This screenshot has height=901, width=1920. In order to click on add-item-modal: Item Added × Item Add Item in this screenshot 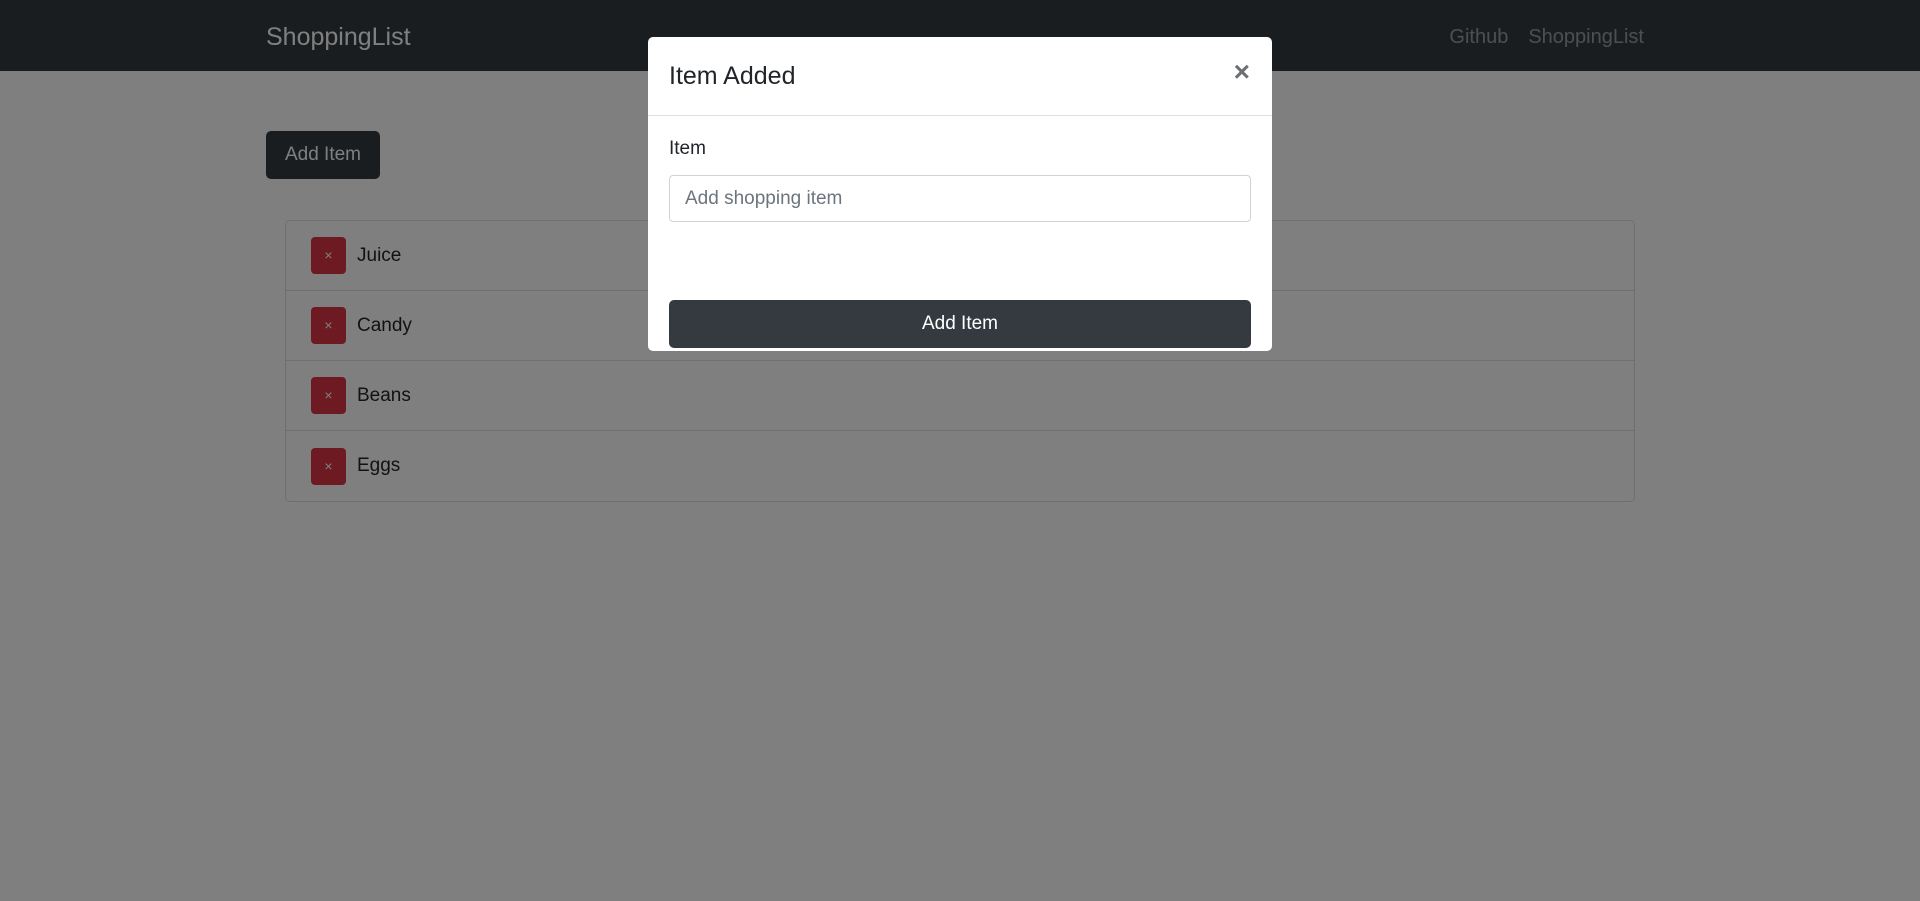, I will do `click(960, 194)`.